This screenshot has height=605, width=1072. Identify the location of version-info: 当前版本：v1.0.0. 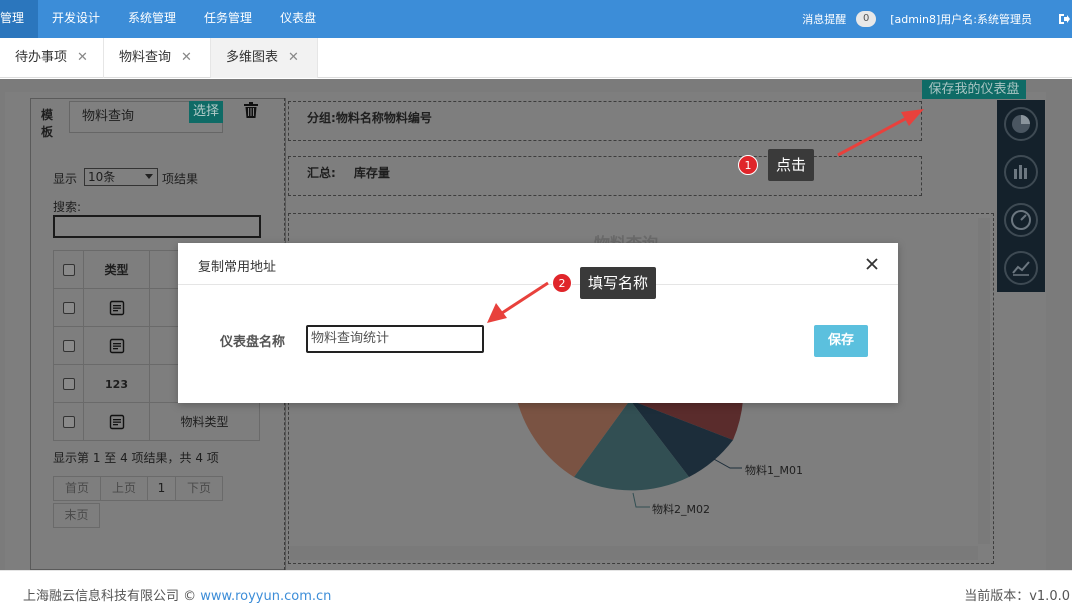
(1017, 596).